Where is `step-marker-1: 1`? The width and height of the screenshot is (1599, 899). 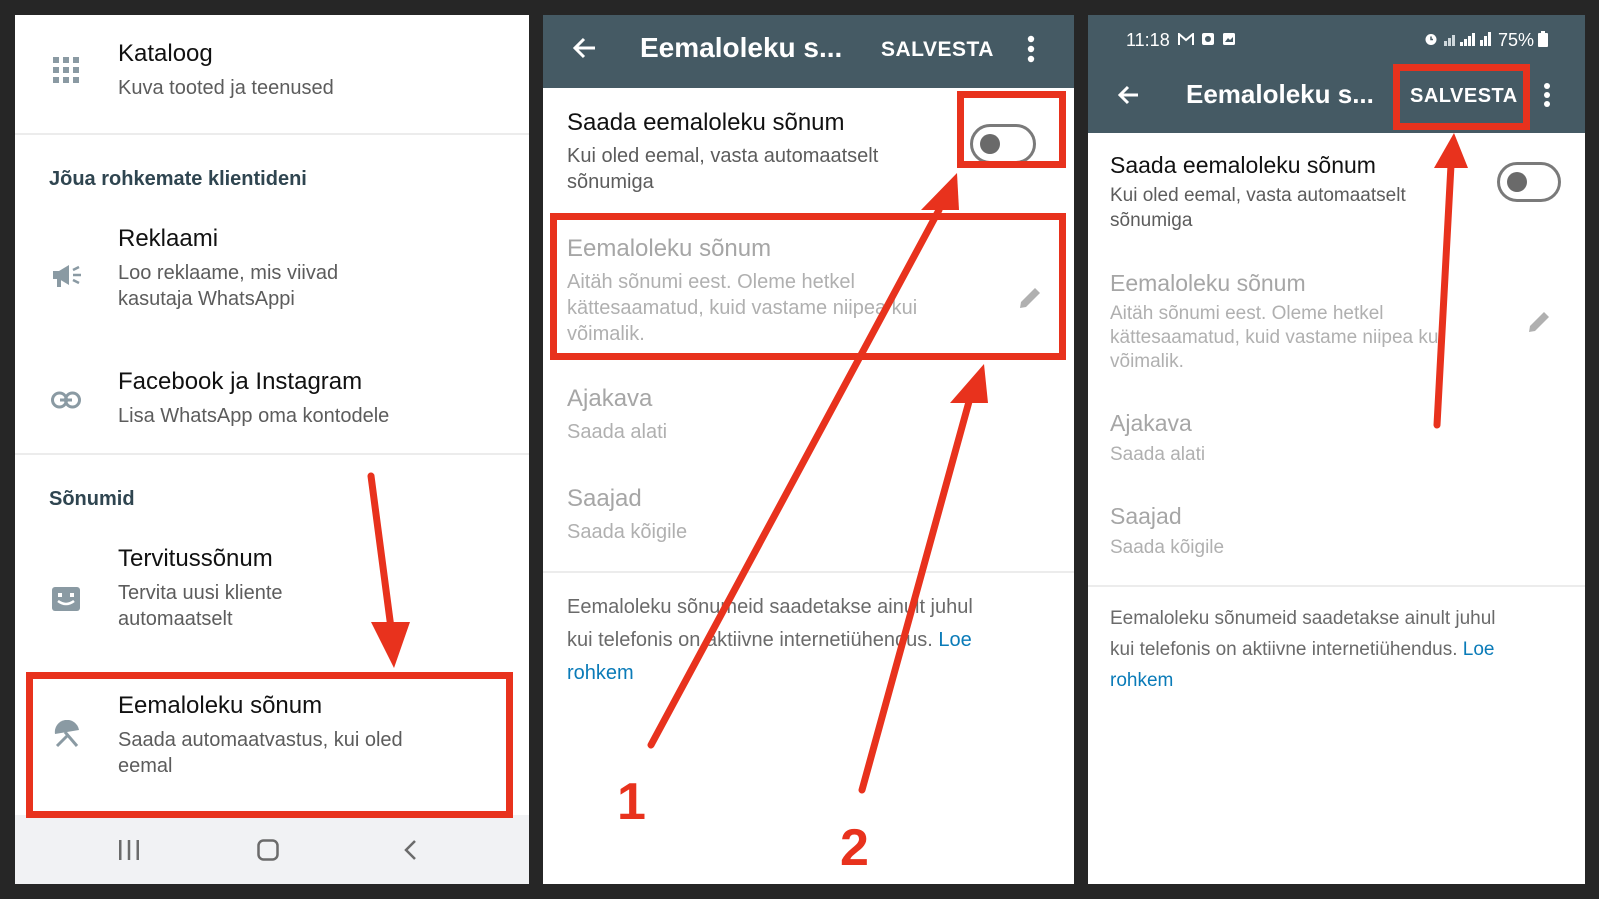
step-marker-1: 1 is located at coordinates (631, 802).